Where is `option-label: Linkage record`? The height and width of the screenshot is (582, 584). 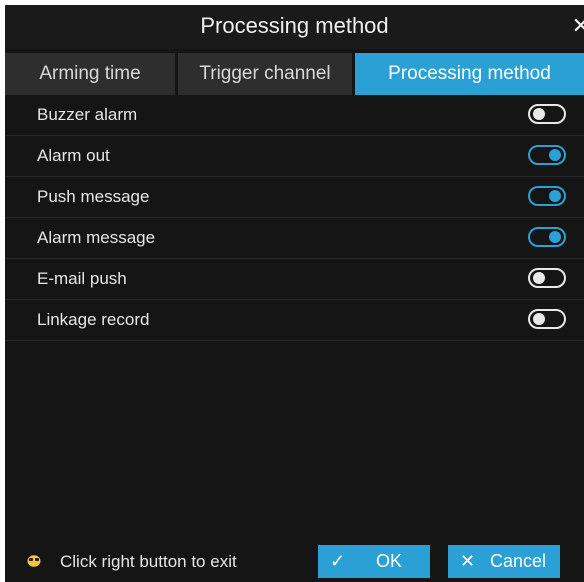
option-label: Linkage record is located at coordinates (93, 319).